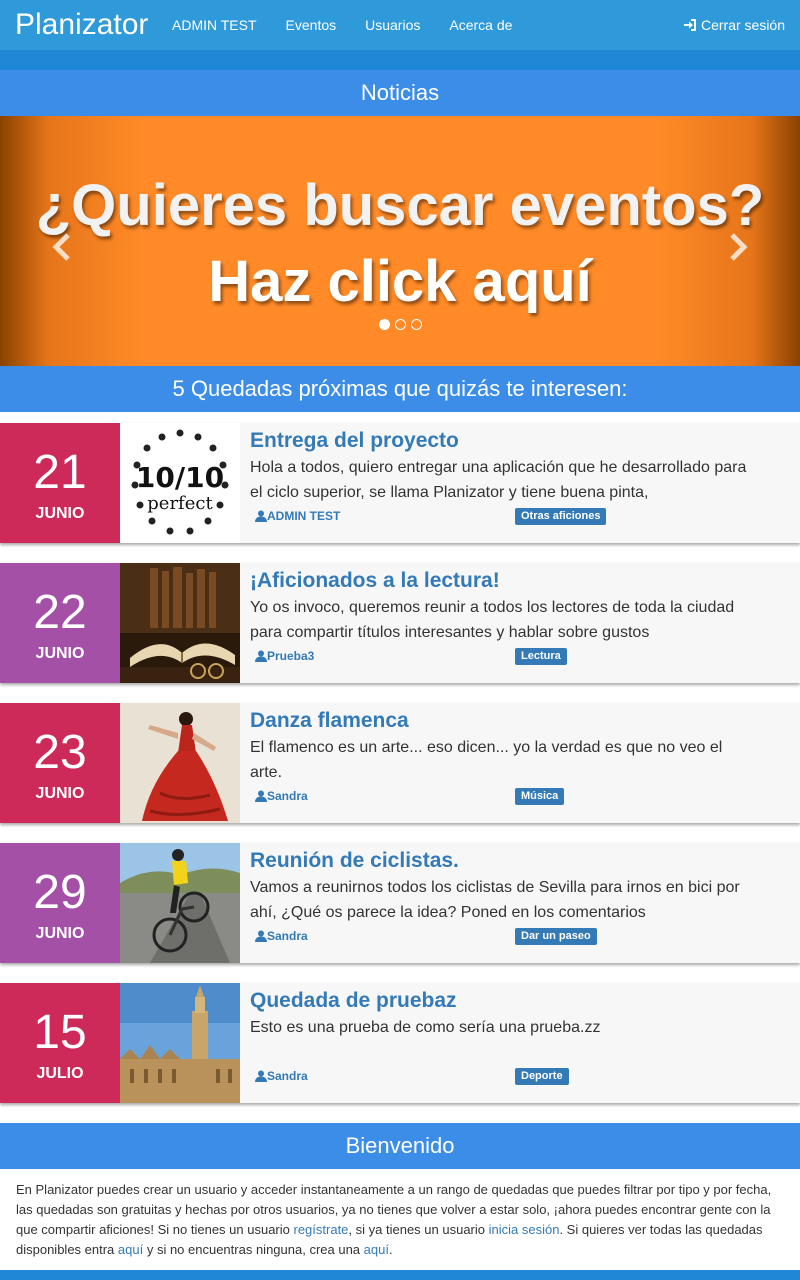  Describe the element at coordinates (60, 892) in the screenshot. I see `event-day: 29` at that location.